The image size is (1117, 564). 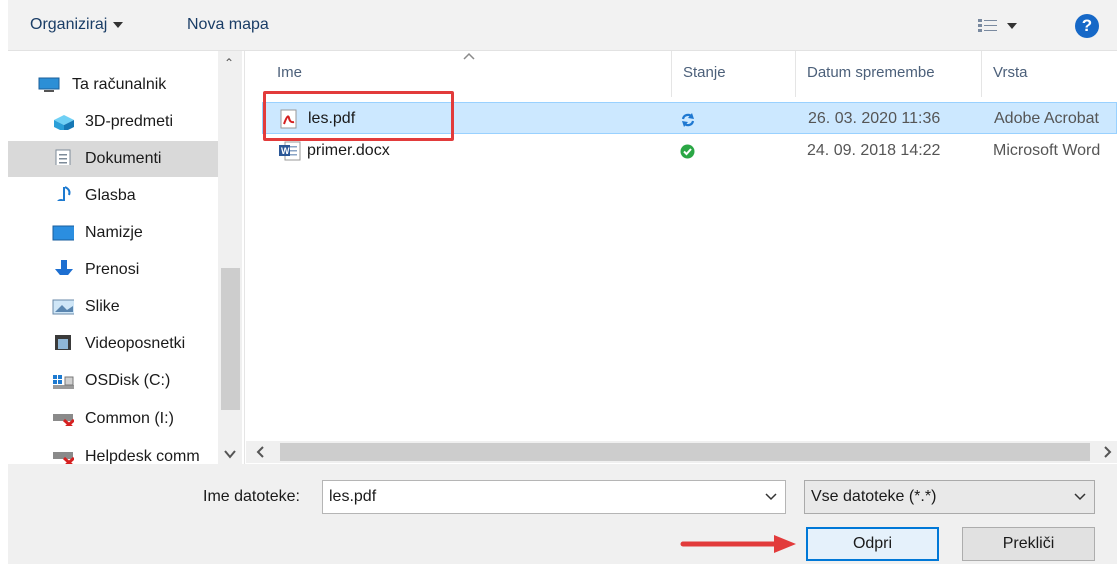 I want to click on sort-ascending-icon, so click(x=469, y=56).